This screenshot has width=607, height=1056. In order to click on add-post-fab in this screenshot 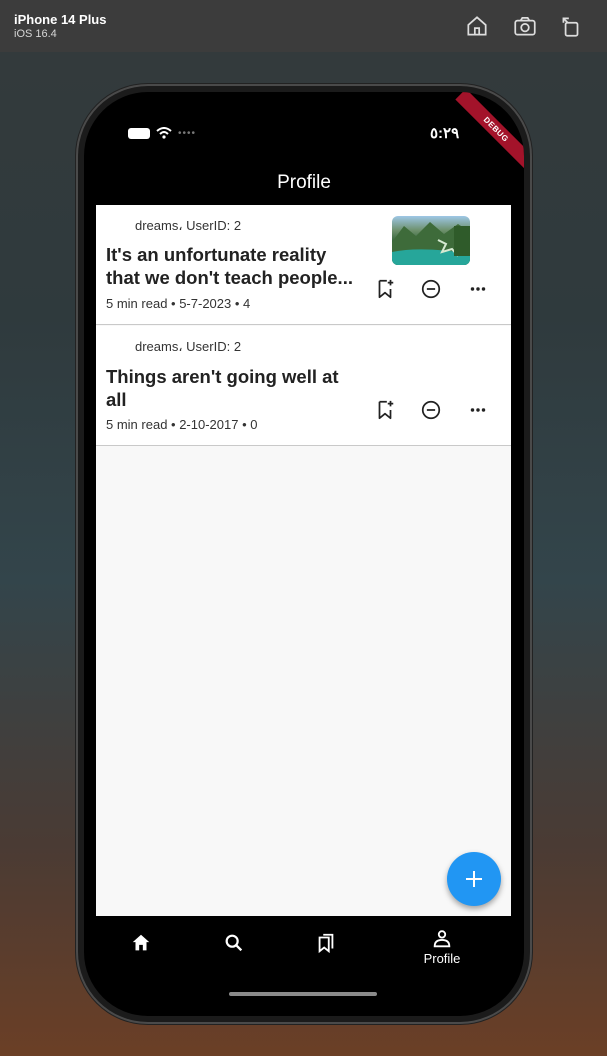, I will do `click(474, 879)`.